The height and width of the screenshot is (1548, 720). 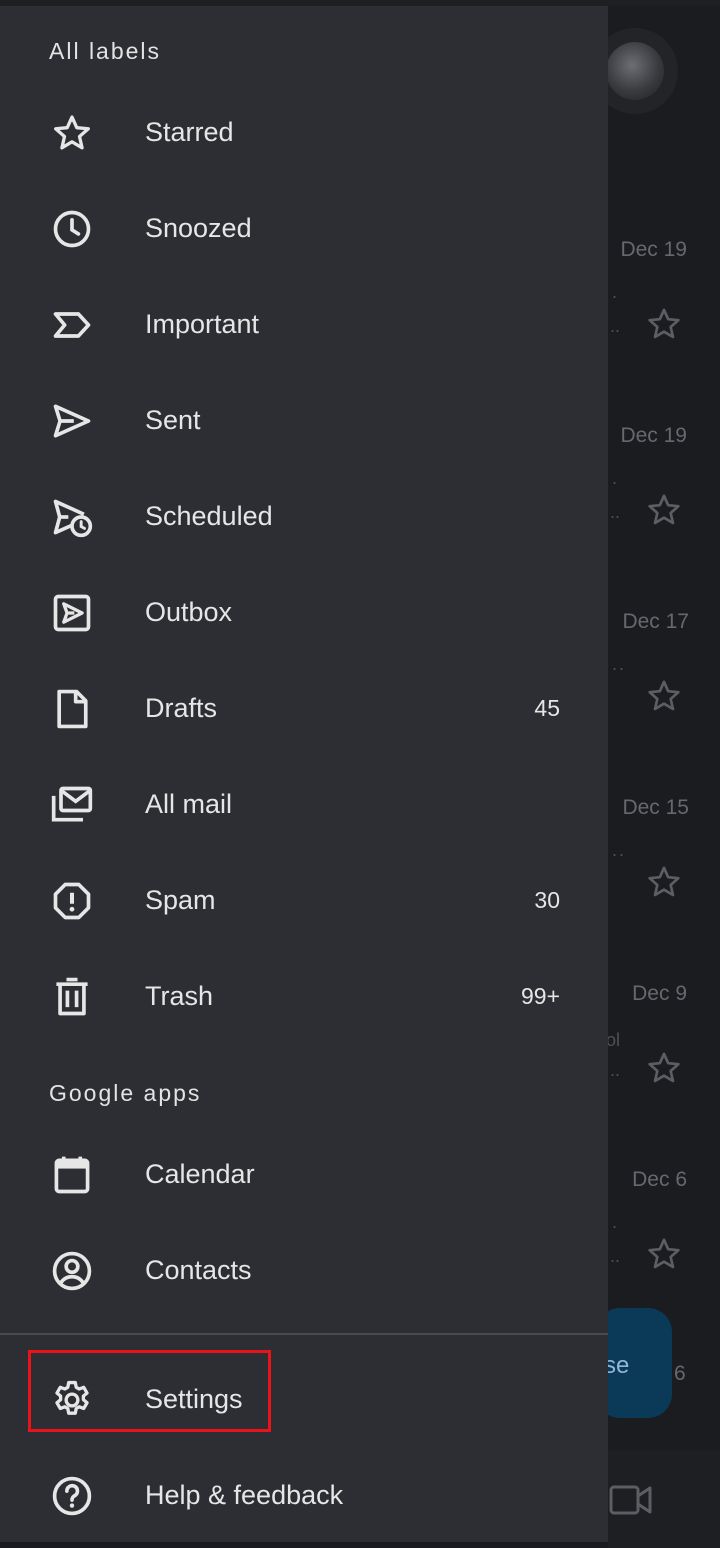 I want to click on drawer-item-label: Spam, so click(x=180, y=900).